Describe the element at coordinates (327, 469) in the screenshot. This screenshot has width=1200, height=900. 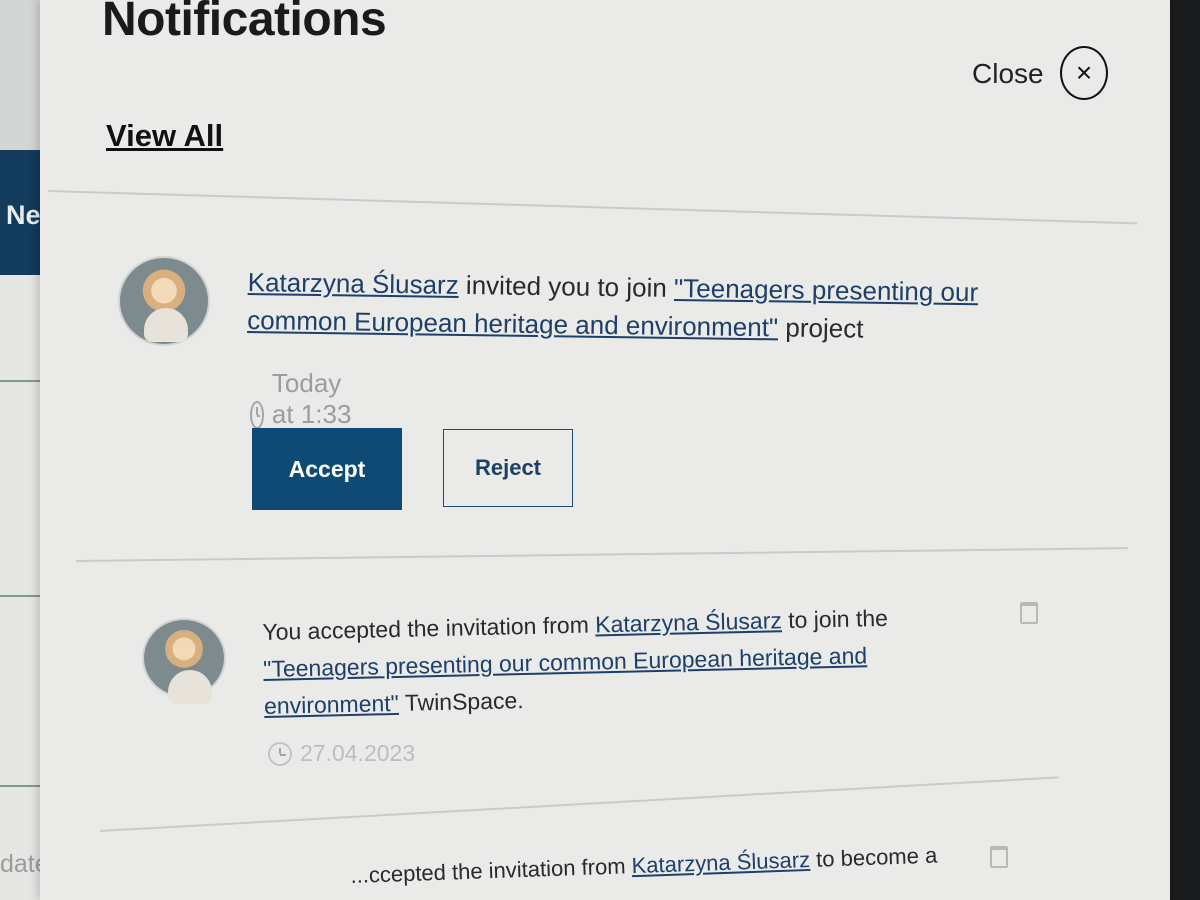
I see `accept-button: Accept` at that location.